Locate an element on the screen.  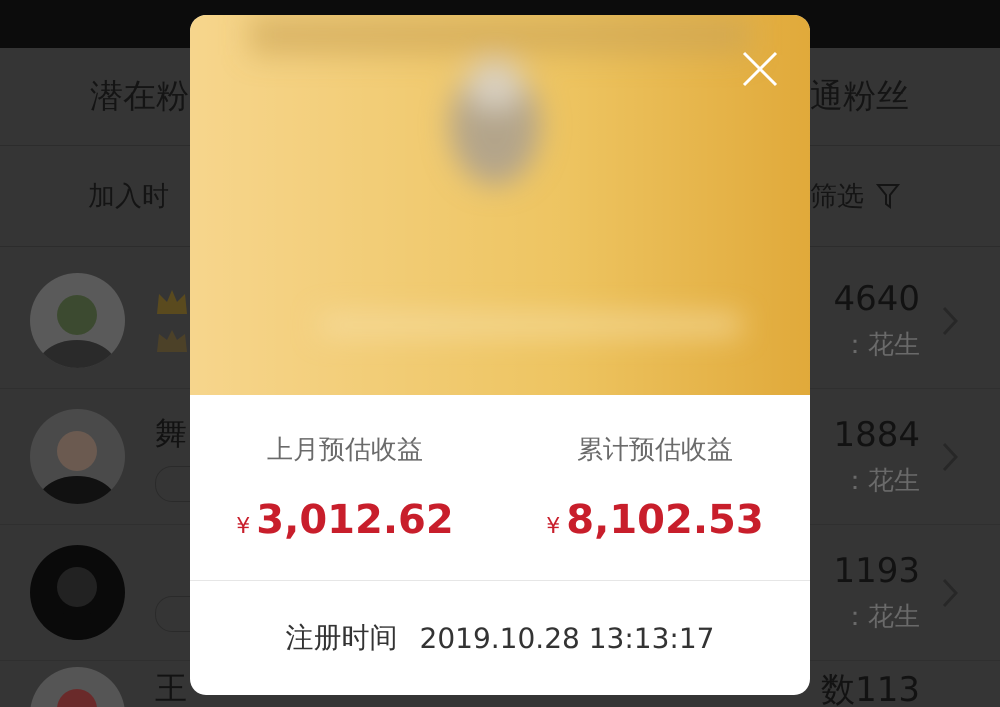
earnings-amount: ¥8,102.53 is located at coordinates (655, 520).